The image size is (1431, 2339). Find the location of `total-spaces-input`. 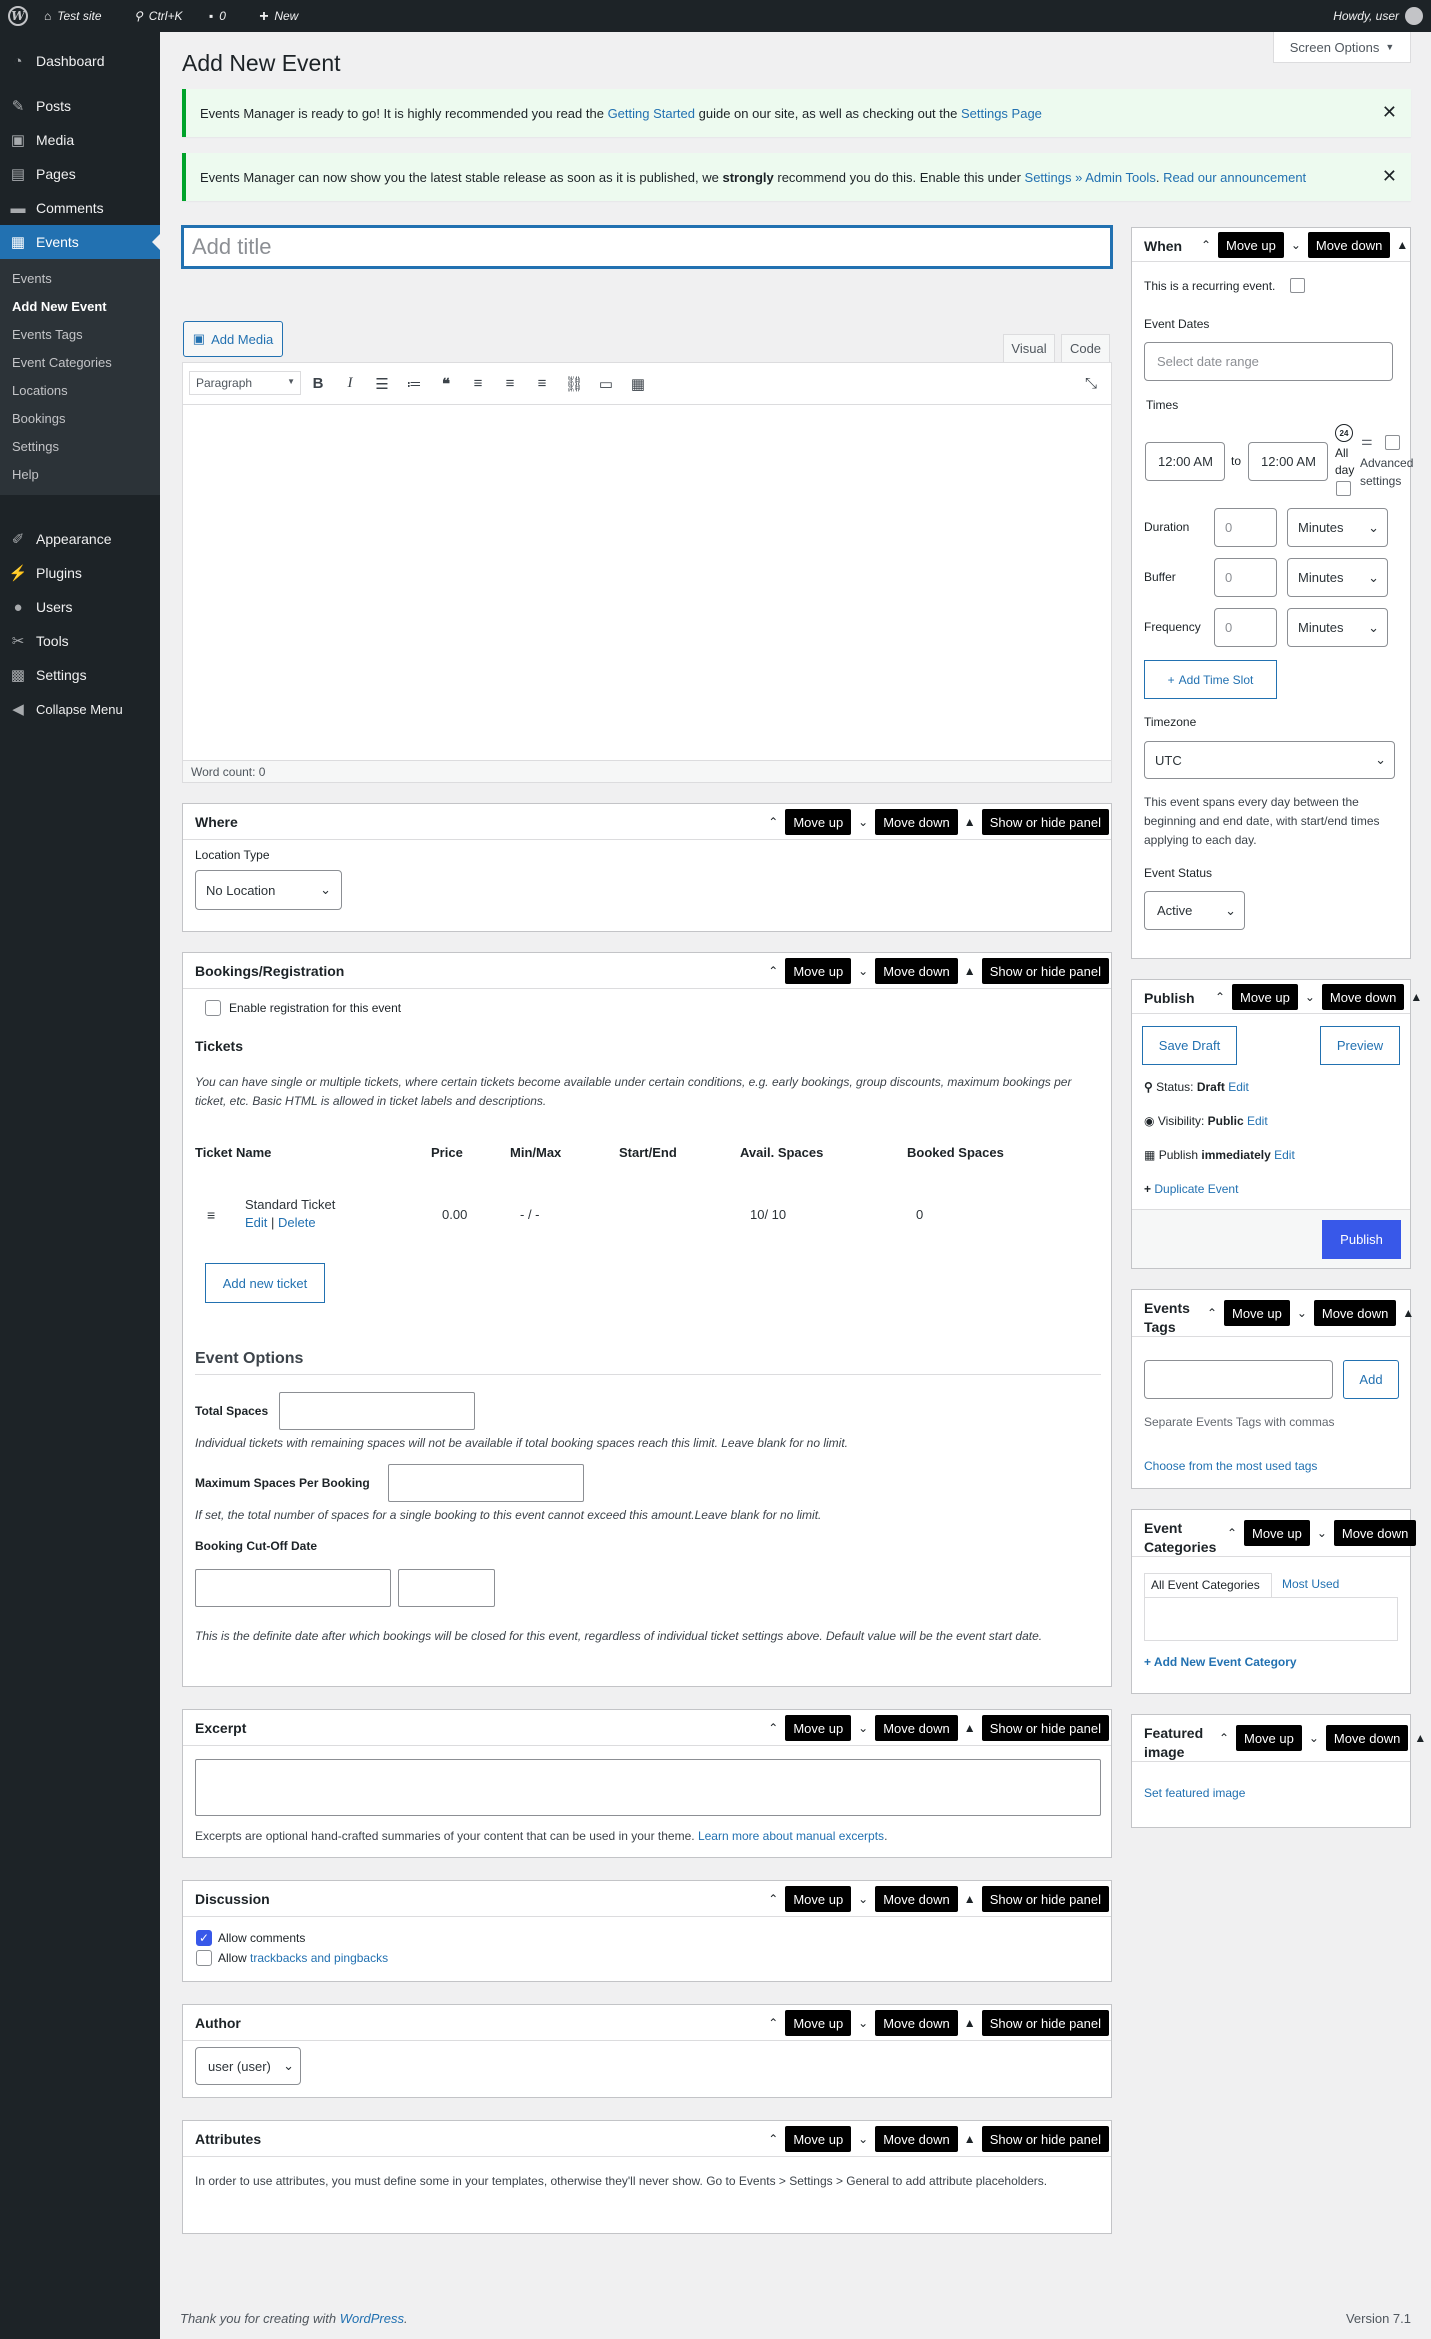

total-spaces-input is located at coordinates (377, 1411).